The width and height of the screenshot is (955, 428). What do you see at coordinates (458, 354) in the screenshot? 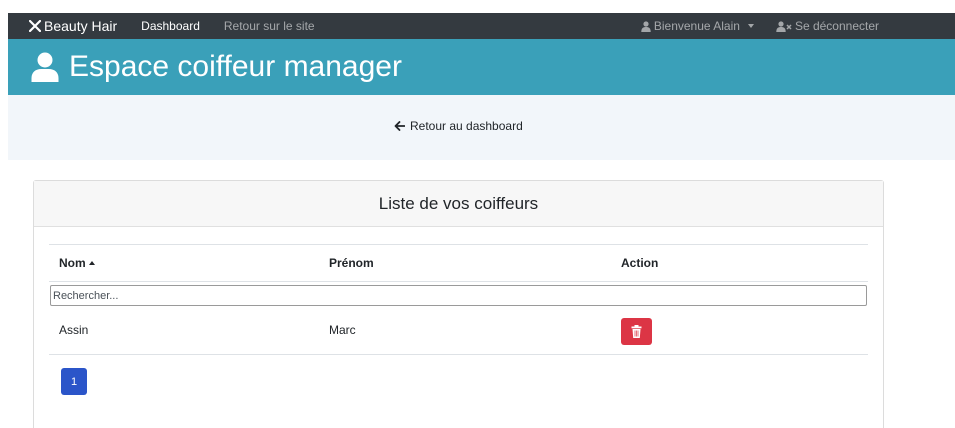
I see `table-bottom-divider` at bounding box center [458, 354].